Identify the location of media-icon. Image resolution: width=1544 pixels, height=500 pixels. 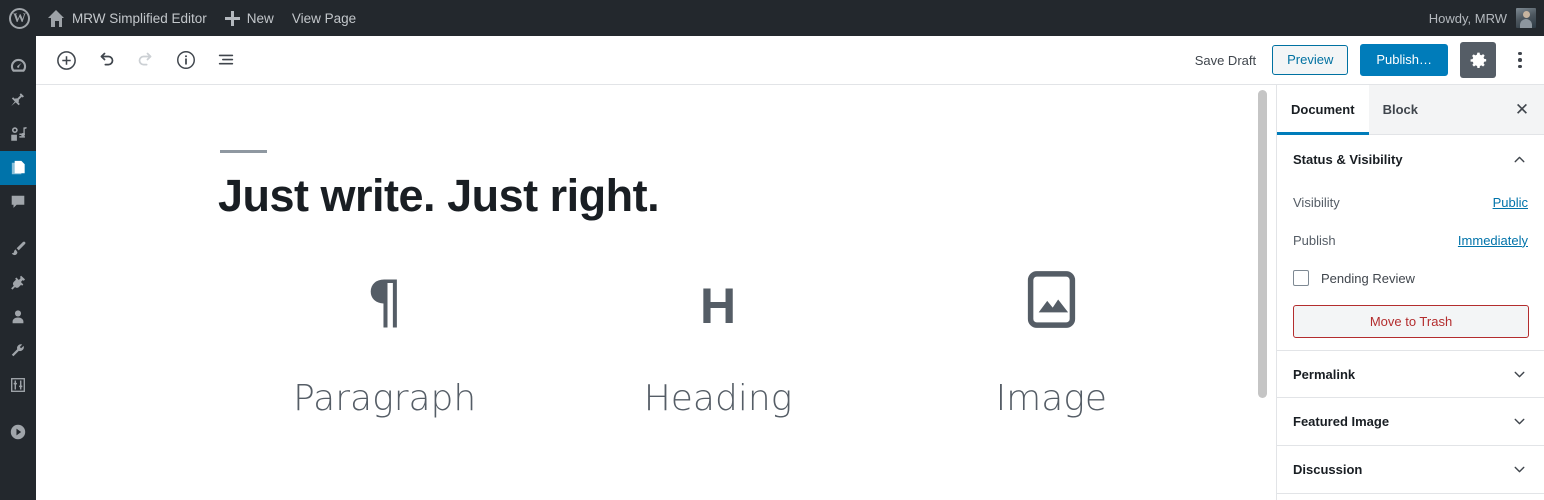
(19, 133).